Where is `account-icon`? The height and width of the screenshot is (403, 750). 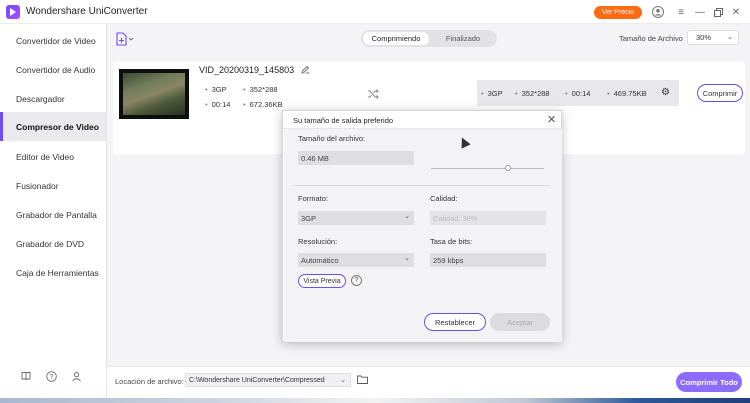 account-icon is located at coordinates (76, 376).